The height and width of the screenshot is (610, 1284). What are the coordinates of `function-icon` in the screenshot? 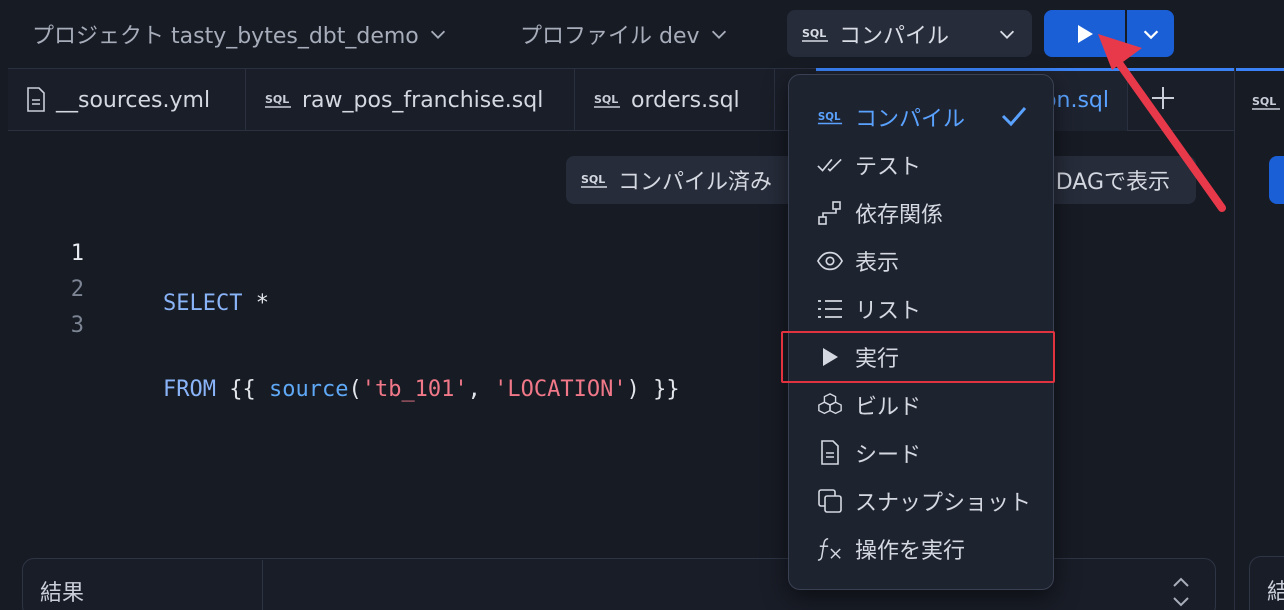 It's located at (830, 549).